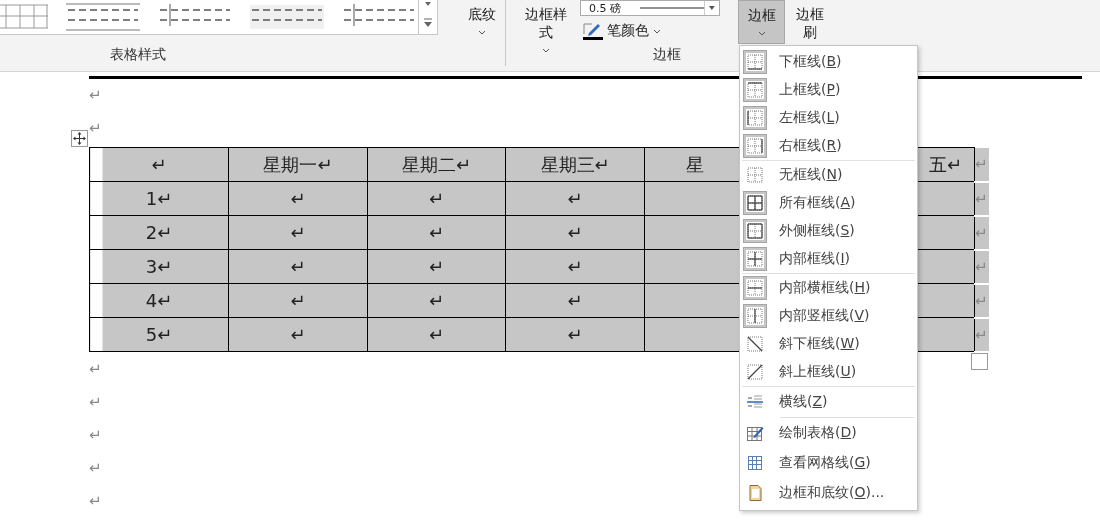  Describe the element at coordinates (593, 31) in the screenshot. I see `pen-icon` at that location.